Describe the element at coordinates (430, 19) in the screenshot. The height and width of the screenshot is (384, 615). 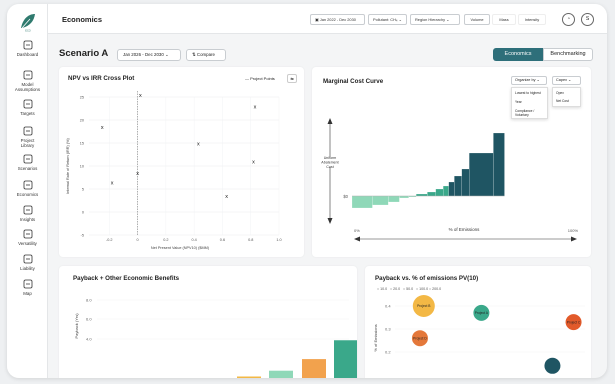
I see `region-label: Region Hierarchy` at that location.